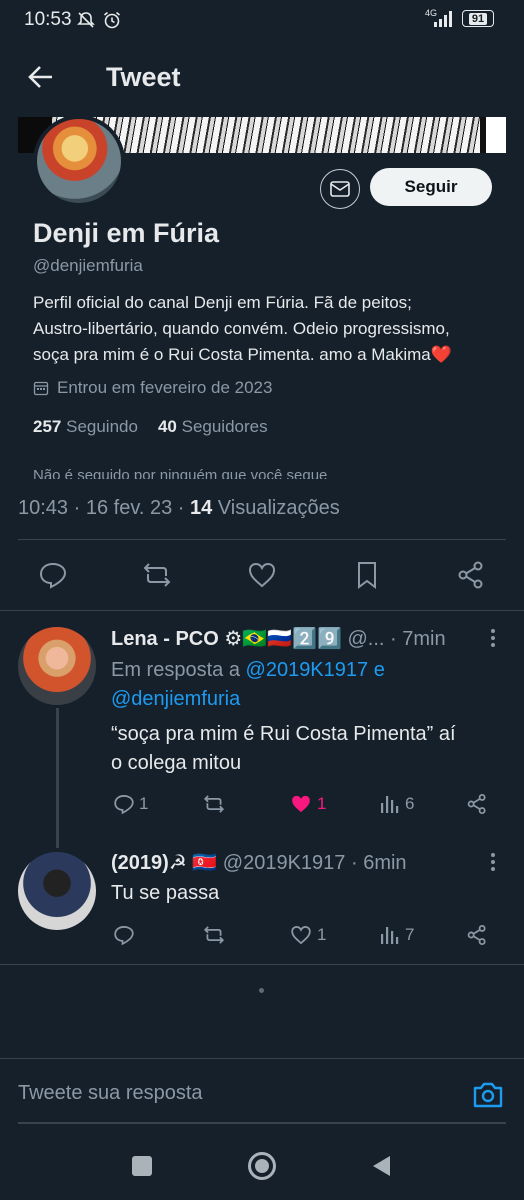 The height and width of the screenshot is (1200, 524). Describe the element at coordinates (262, 19) in the screenshot. I see `status-bar: 10:53 4G 91` at that location.